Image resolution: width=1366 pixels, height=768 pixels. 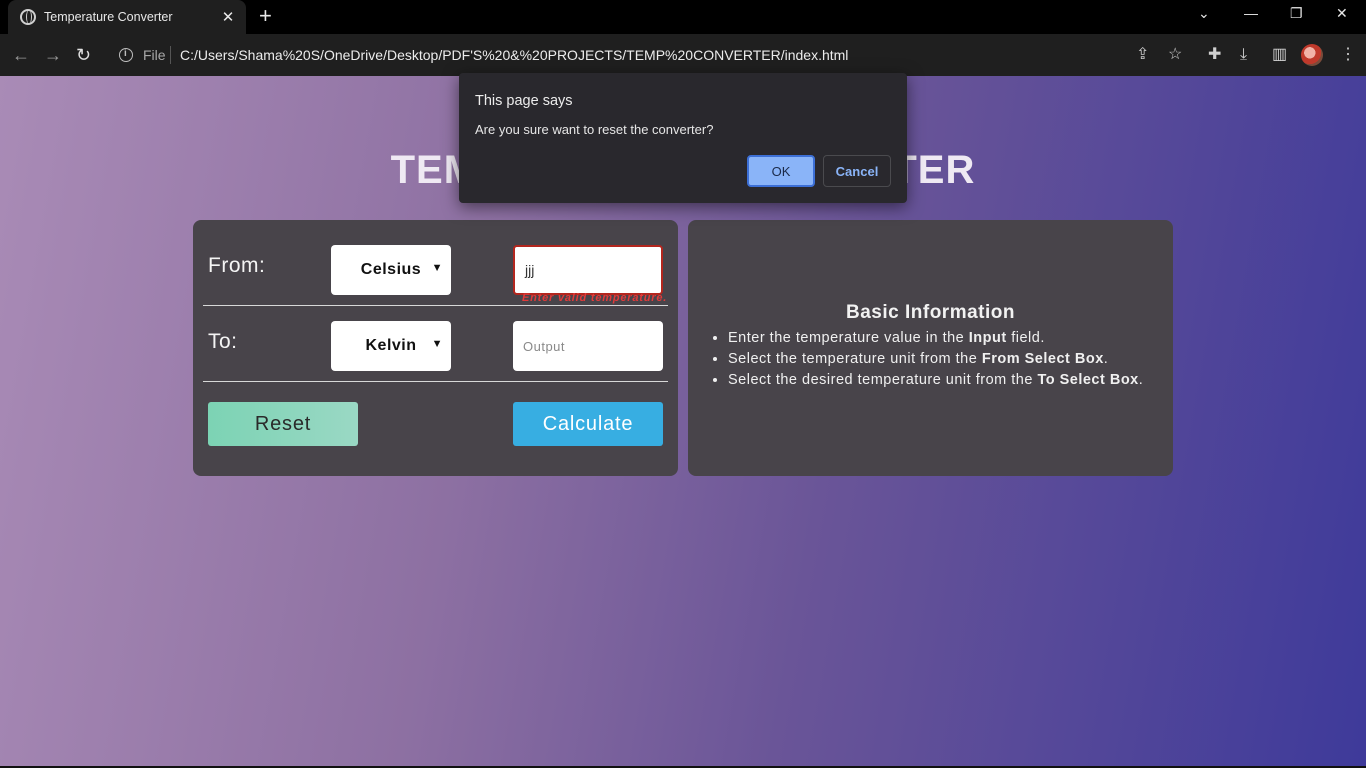 What do you see at coordinates (53, 55) in the screenshot?
I see `forward-icon: →` at bounding box center [53, 55].